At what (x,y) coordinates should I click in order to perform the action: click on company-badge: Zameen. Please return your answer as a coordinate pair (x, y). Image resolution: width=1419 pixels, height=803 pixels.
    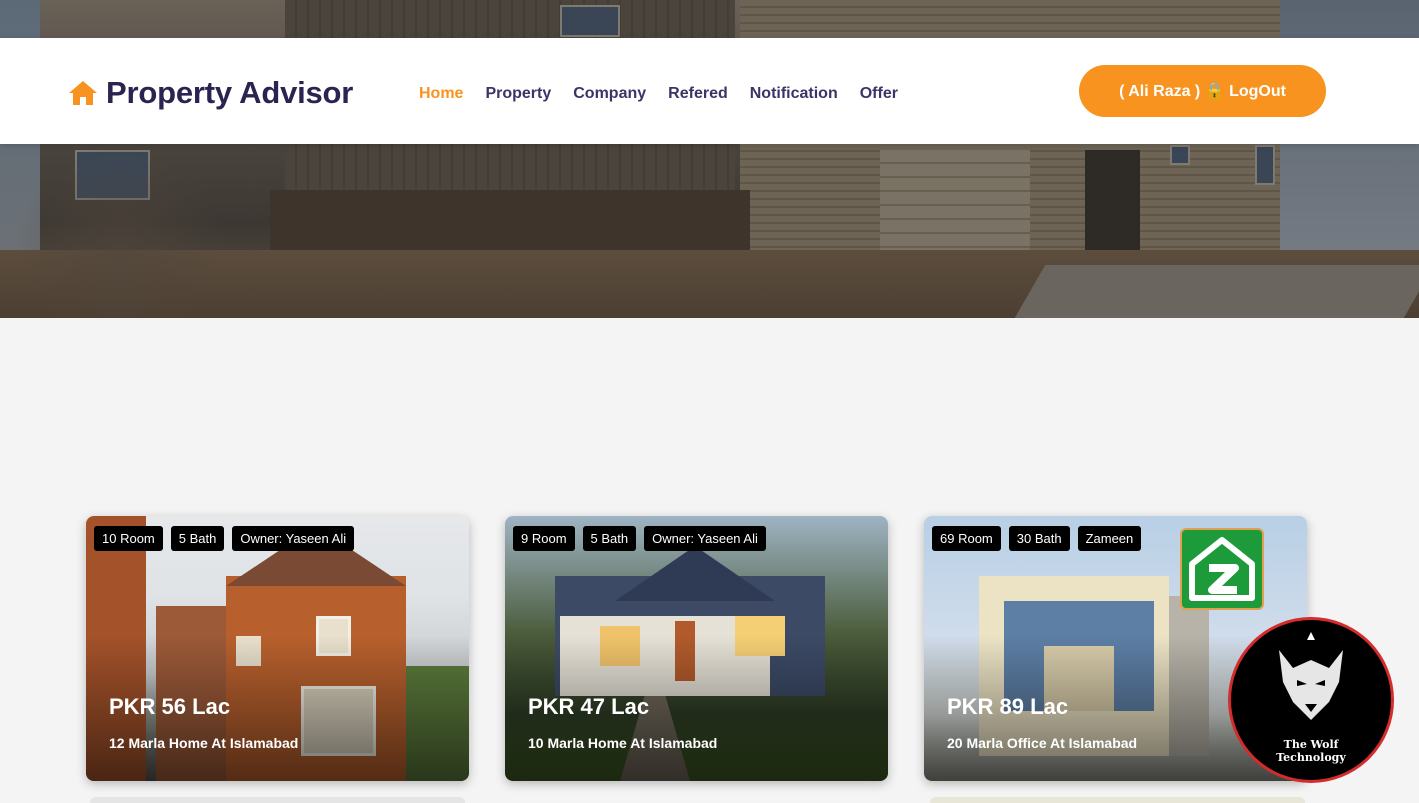
    Looking at the image, I should click on (1109, 538).